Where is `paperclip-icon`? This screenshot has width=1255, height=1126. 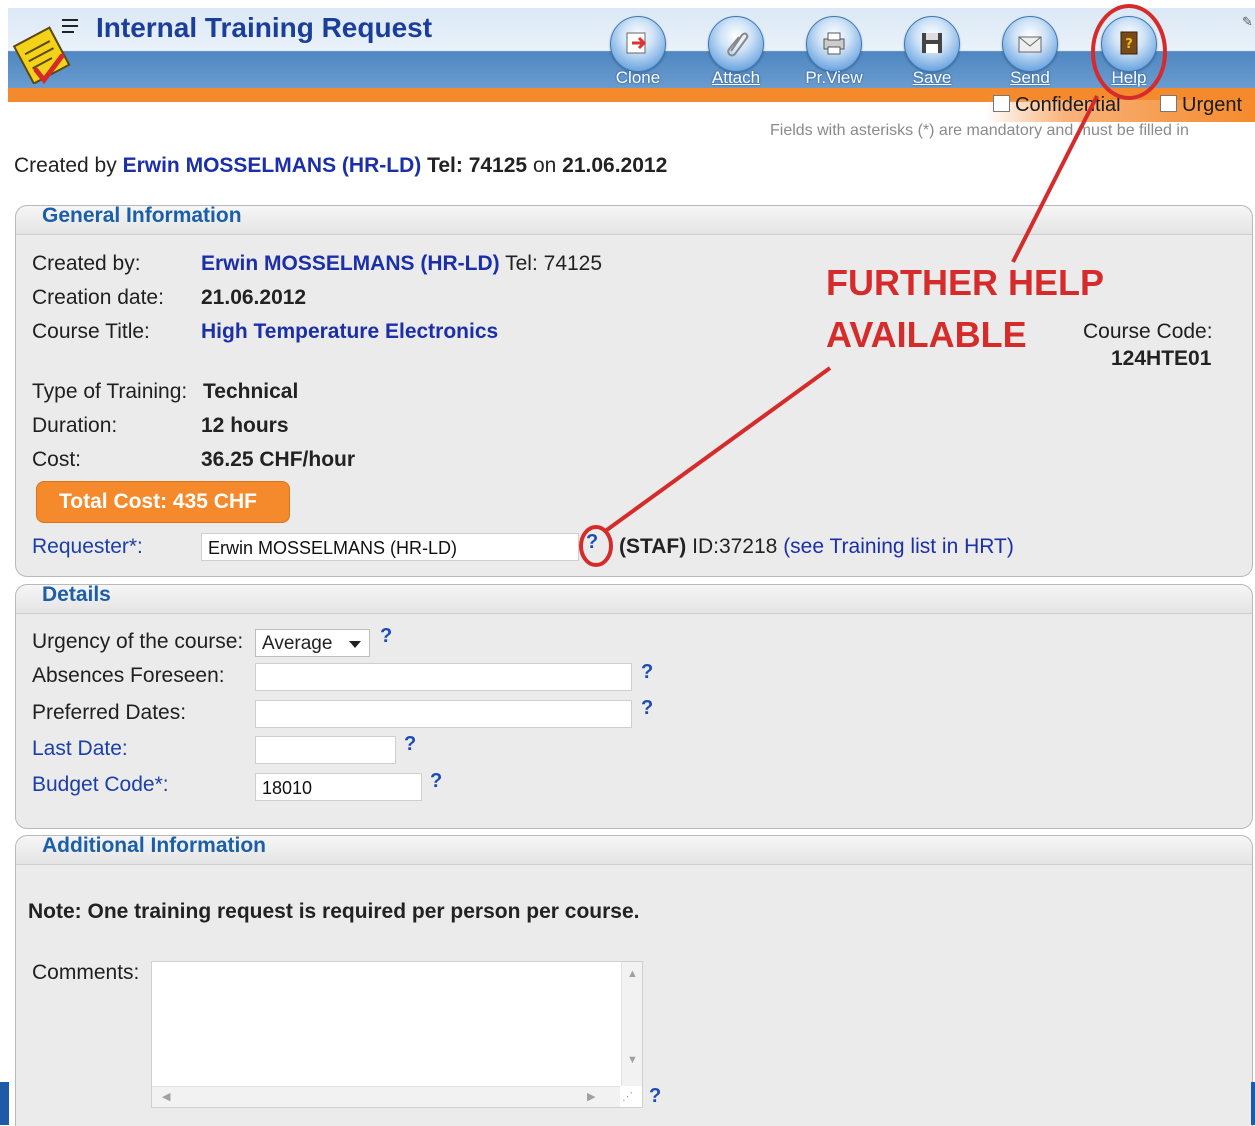
paperclip-icon is located at coordinates (736, 44).